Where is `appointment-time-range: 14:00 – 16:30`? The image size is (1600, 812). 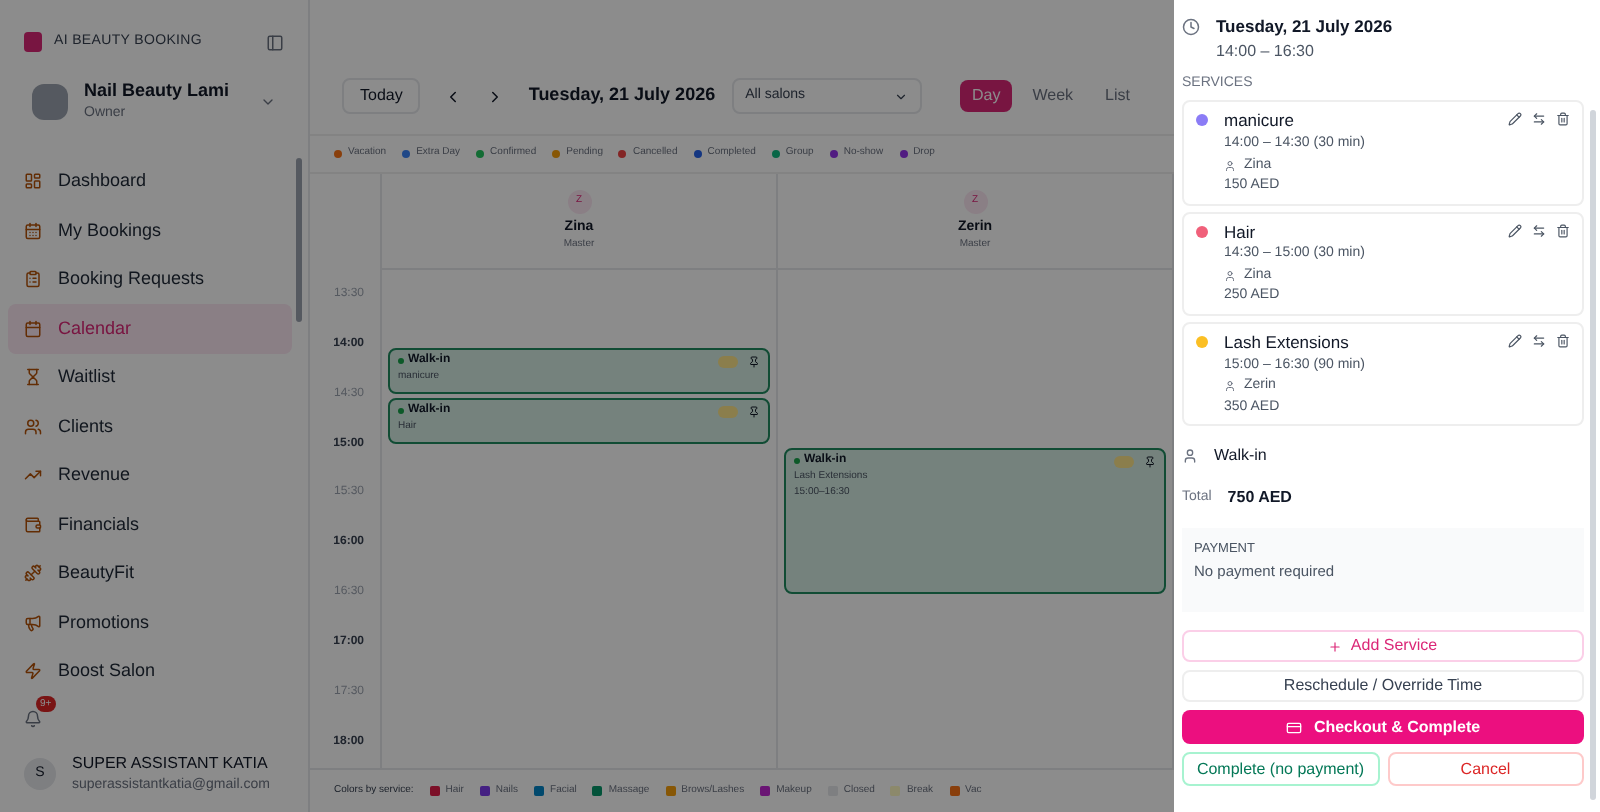
appointment-time-range: 14:00 – 16:30 is located at coordinates (1266, 51).